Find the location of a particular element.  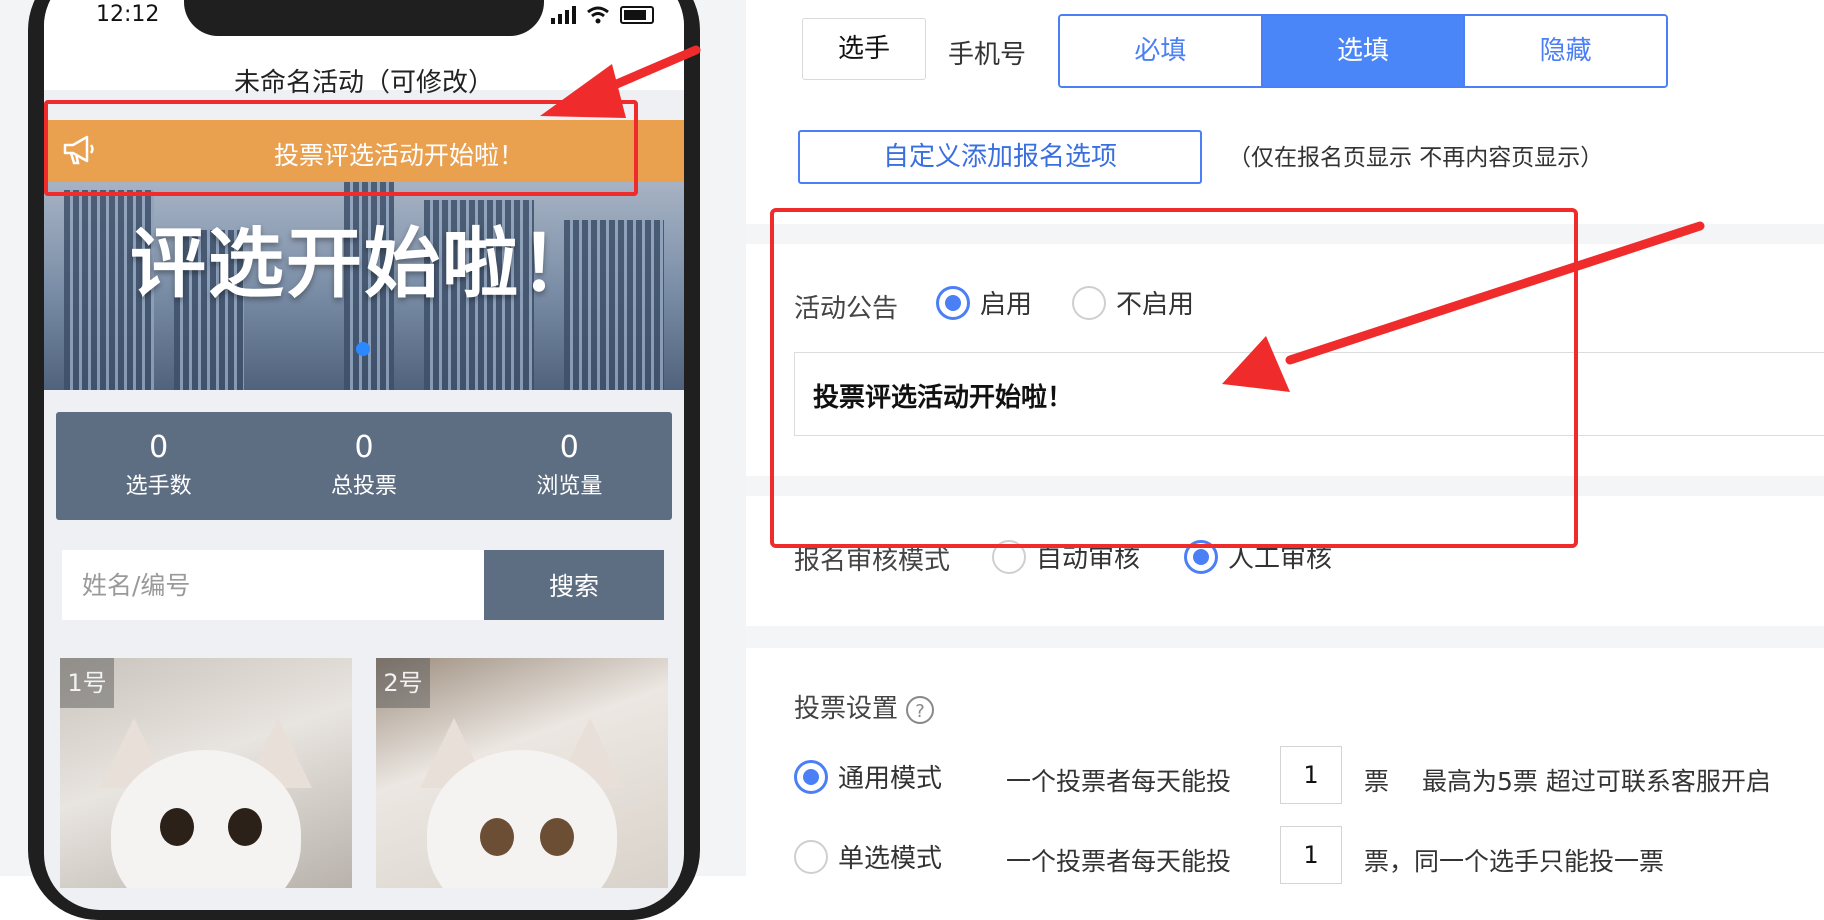

status-icons is located at coordinates (602, 15).